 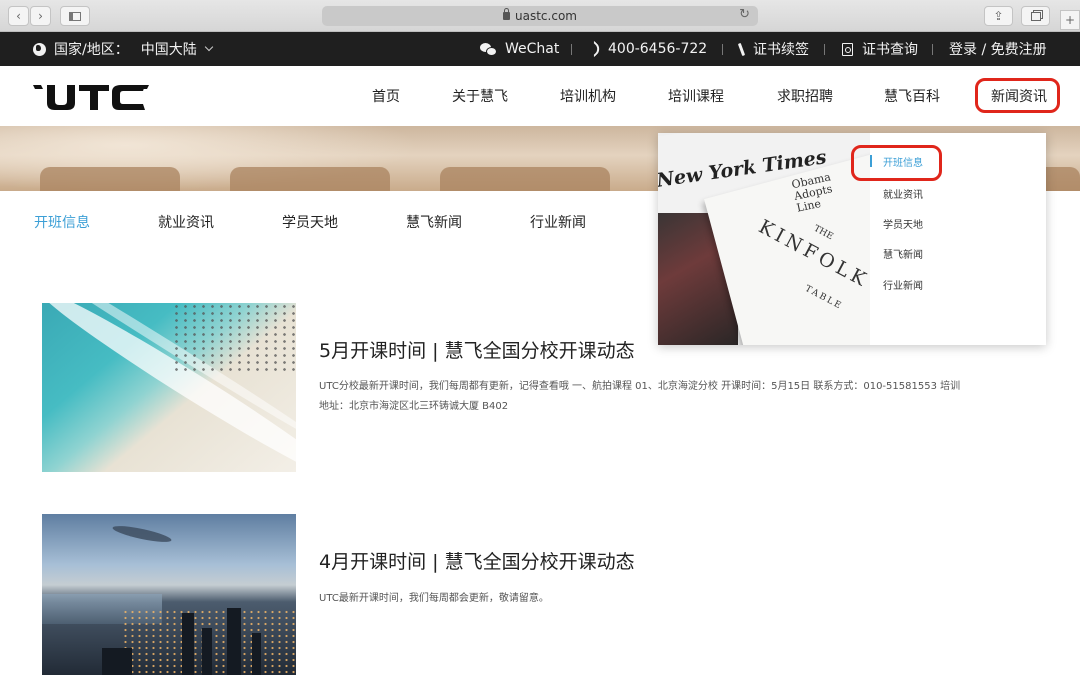 I want to click on subtab-employment: 就业资讯, so click(x=186, y=222).